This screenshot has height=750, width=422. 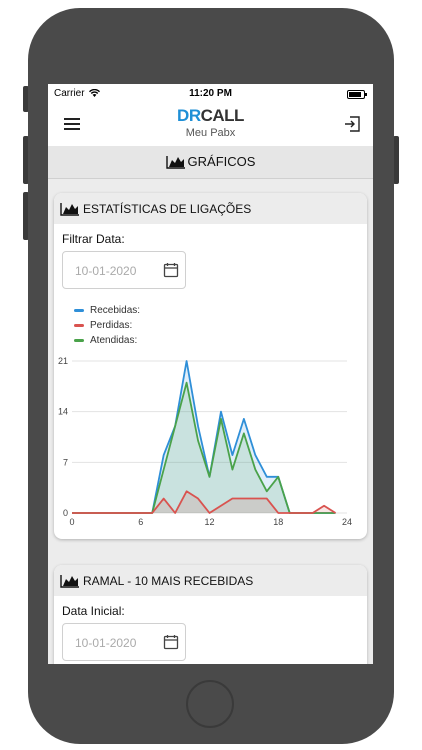 I want to click on y-tick-label: 14, so click(x=63, y=412).